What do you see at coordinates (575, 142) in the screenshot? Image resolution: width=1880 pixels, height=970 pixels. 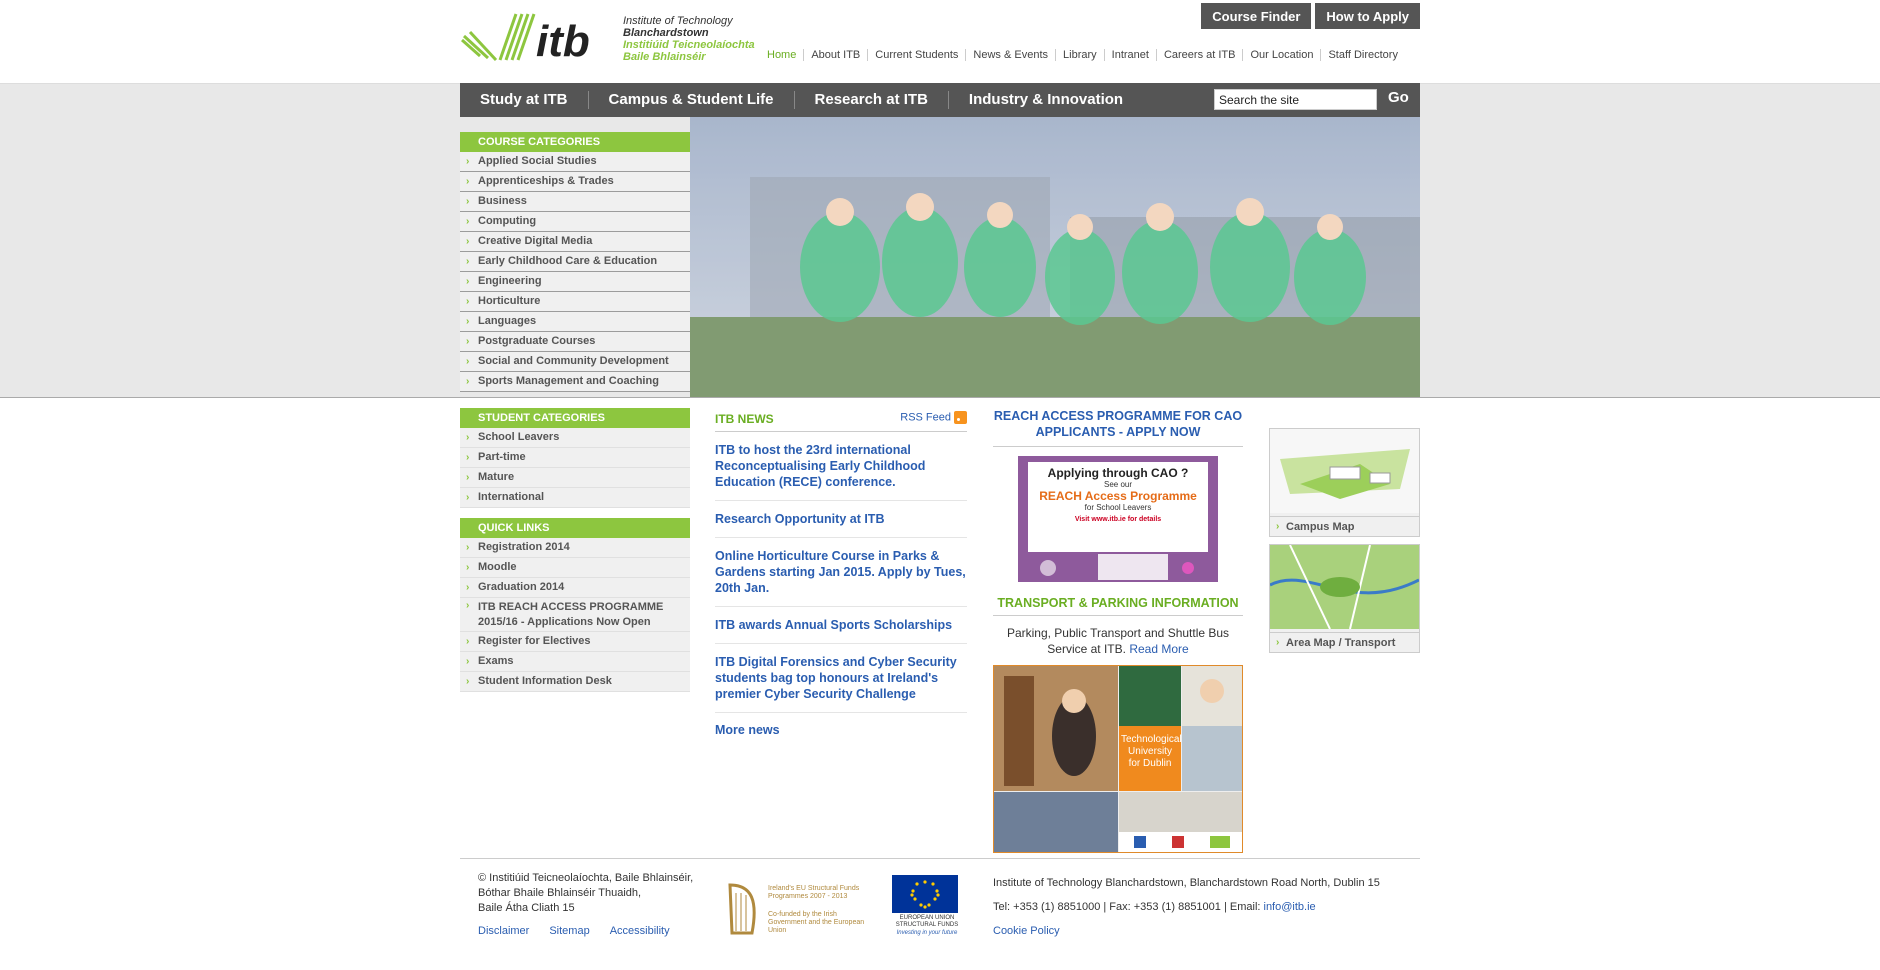 I see `course-categories-heading: COURSE CATEGORIES` at bounding box center [575, 142].